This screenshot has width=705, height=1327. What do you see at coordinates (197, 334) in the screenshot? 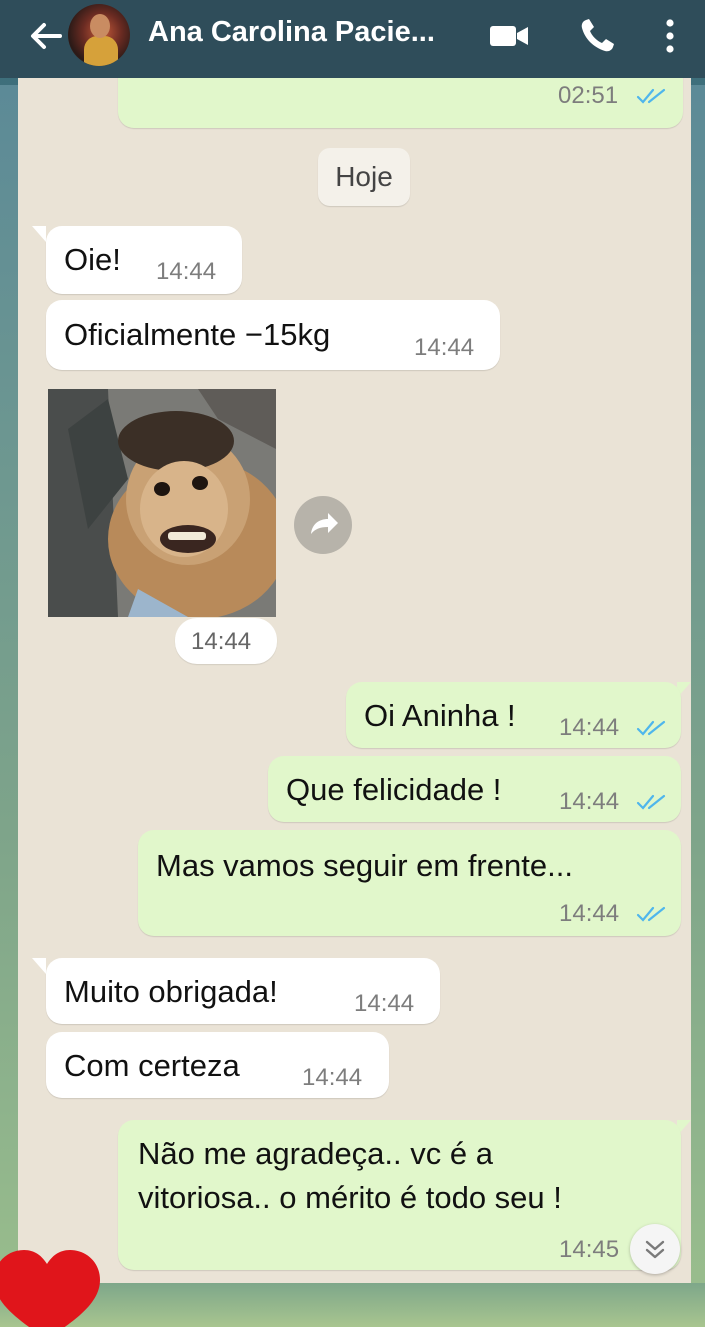
I see `message-text: Oficialmente −15kg` at bounding box center [197, 334].